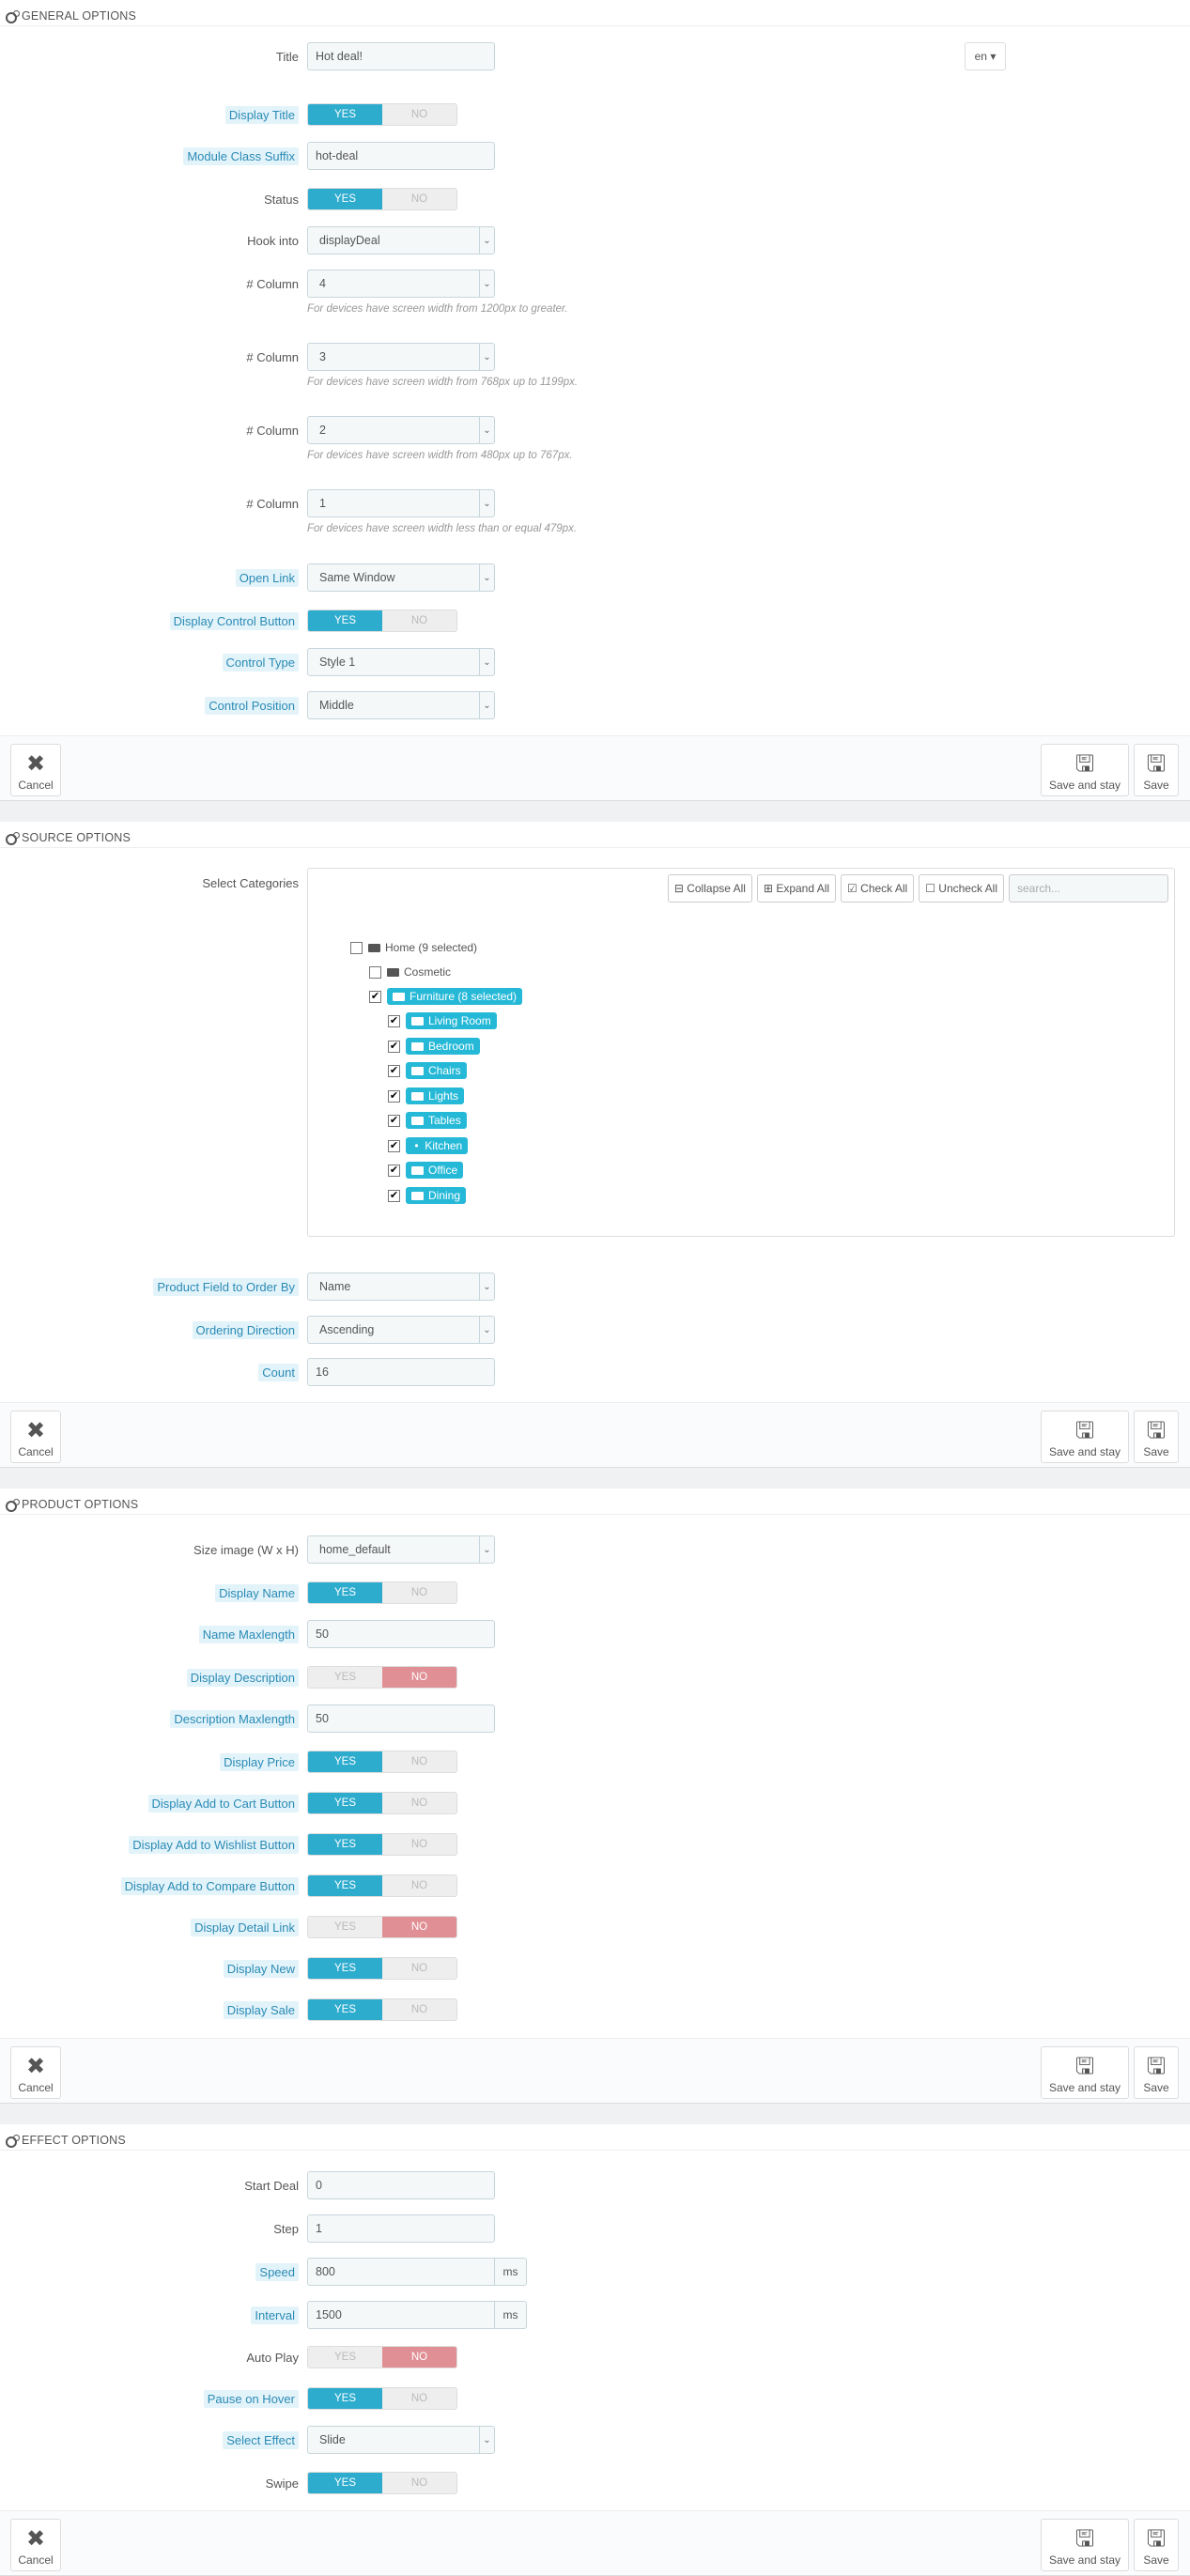  I want to click on detail-link-switch: YES NO, so click(382, 1927).